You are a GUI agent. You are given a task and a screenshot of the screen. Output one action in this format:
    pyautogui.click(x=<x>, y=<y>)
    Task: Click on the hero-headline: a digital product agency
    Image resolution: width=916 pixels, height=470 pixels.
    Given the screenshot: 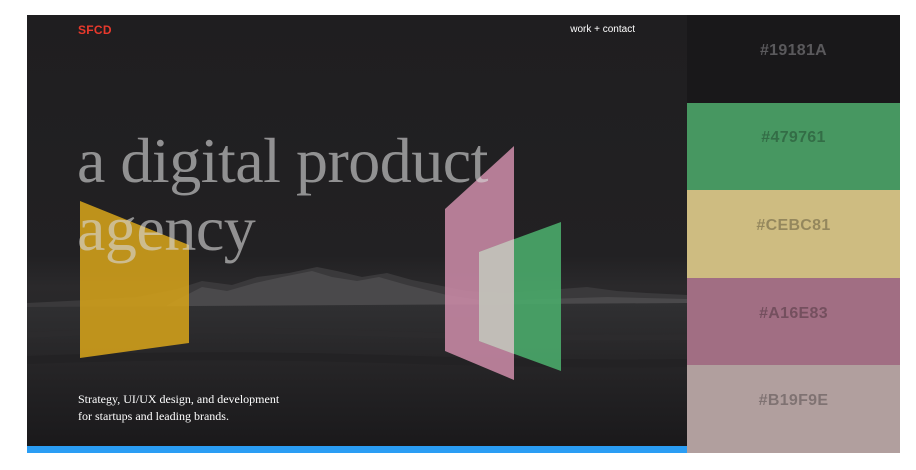 What is the action you would take?
    pyautogui.click(x=282, y=195)
    